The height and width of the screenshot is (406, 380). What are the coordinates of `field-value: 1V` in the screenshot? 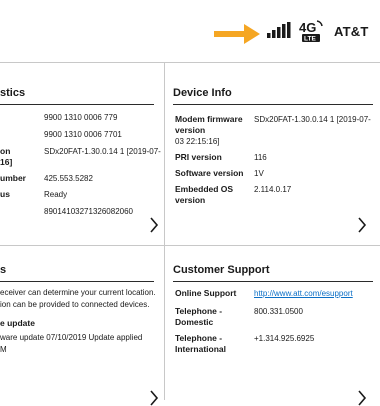 It's located at (259, 173).